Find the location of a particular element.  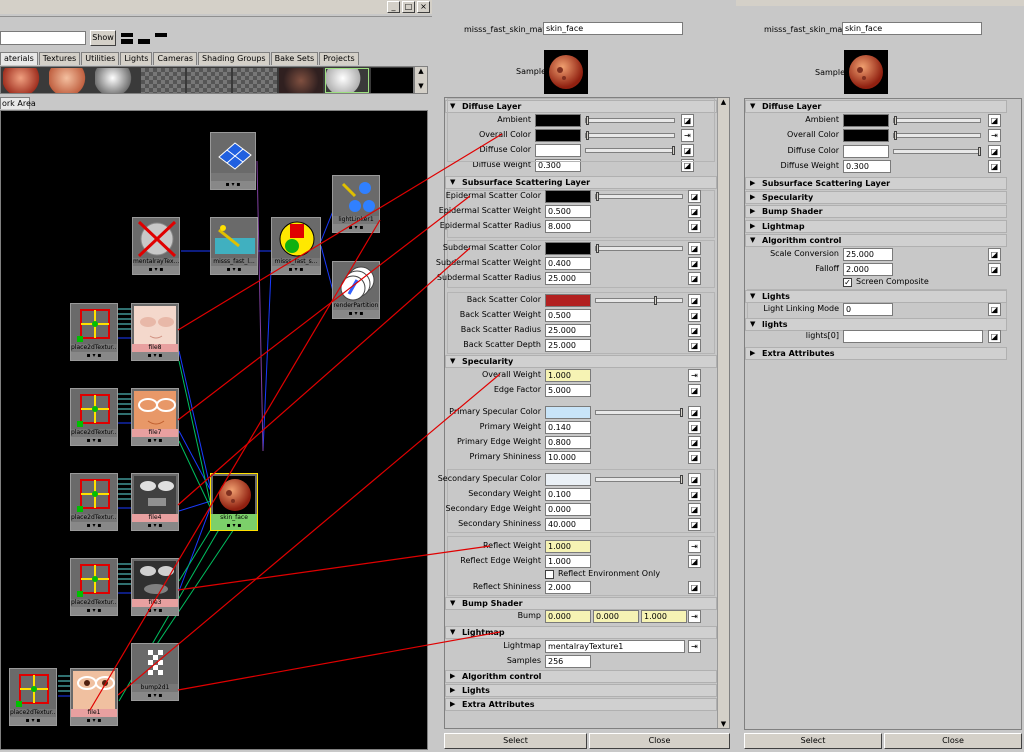

node-place2d-texture-1: place2dTextur... ▪ ▾ ▪ is located at coordinates (94, 332).